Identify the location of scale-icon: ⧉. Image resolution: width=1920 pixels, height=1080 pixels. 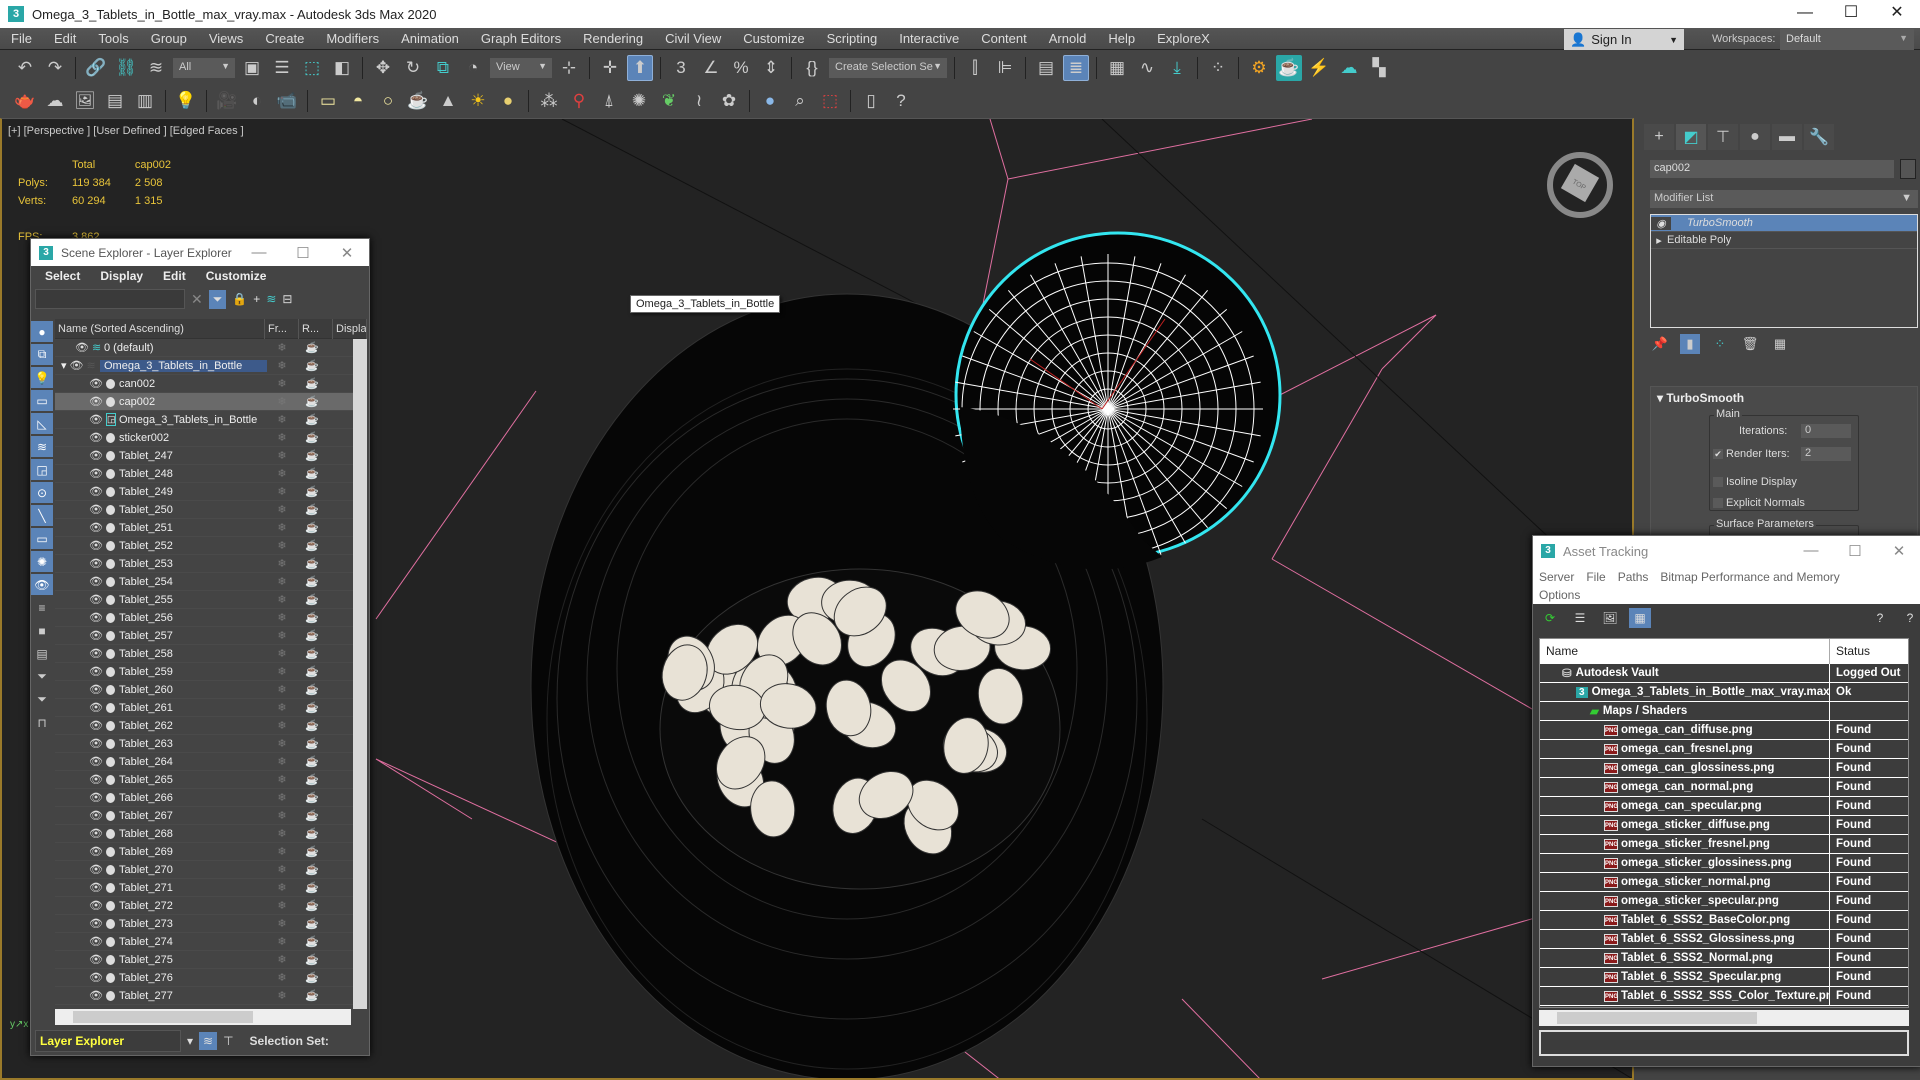
(443, 68).